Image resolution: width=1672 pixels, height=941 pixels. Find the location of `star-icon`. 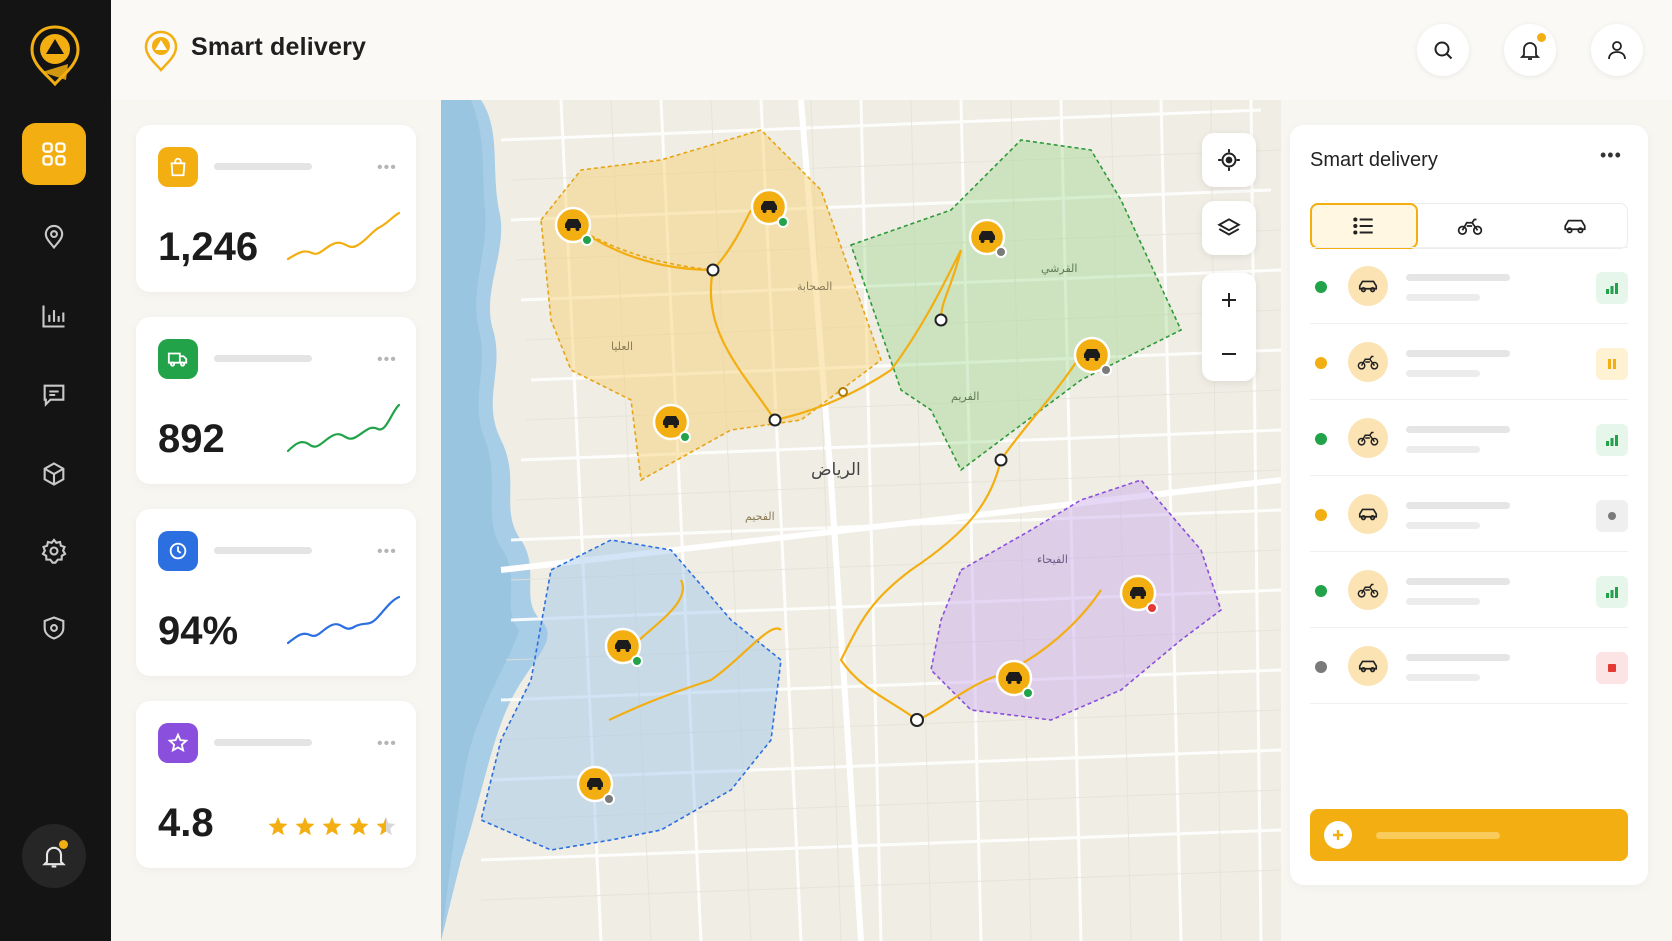

star-icon is located at coordinates (178, 742).